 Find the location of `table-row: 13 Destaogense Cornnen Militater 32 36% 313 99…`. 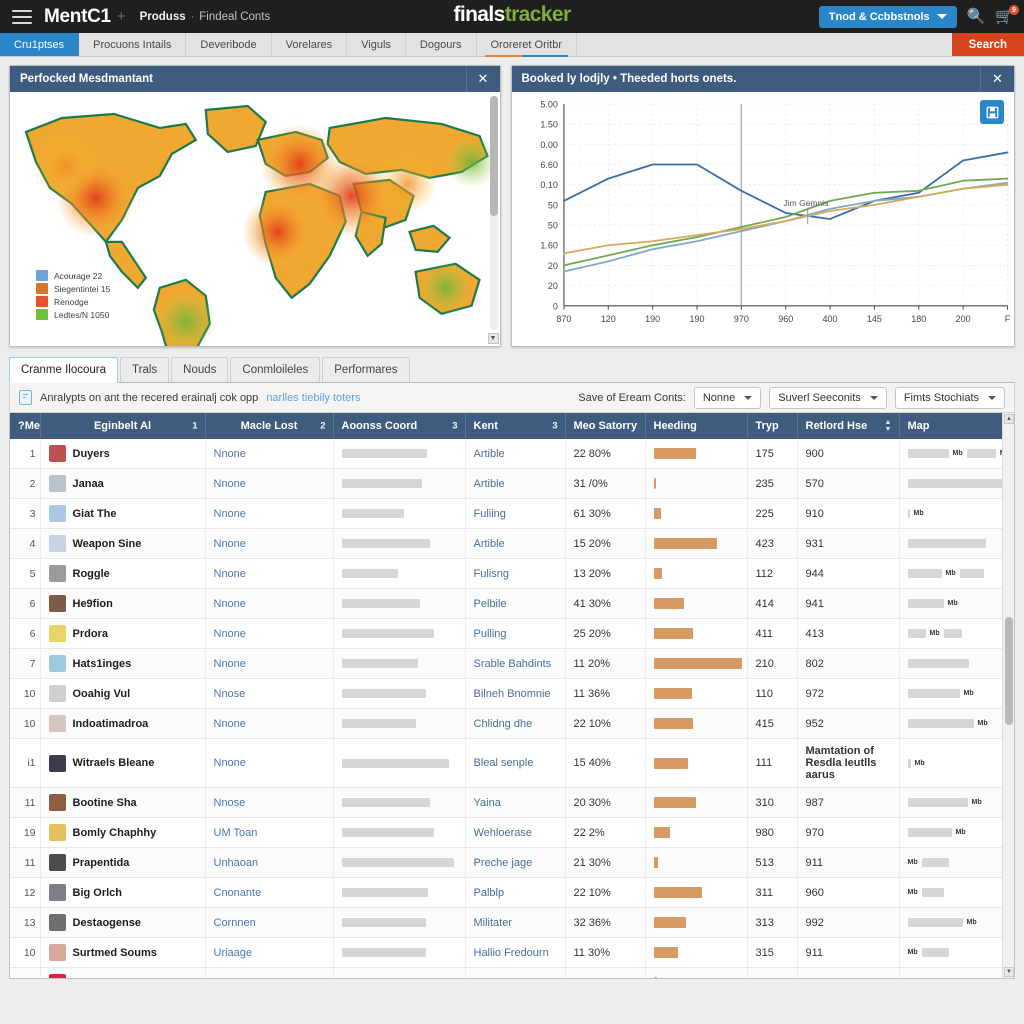

table-row: 13 Destaogense Cornnen Militater 32 36% 313 99… is located at coordinates (512, 922).